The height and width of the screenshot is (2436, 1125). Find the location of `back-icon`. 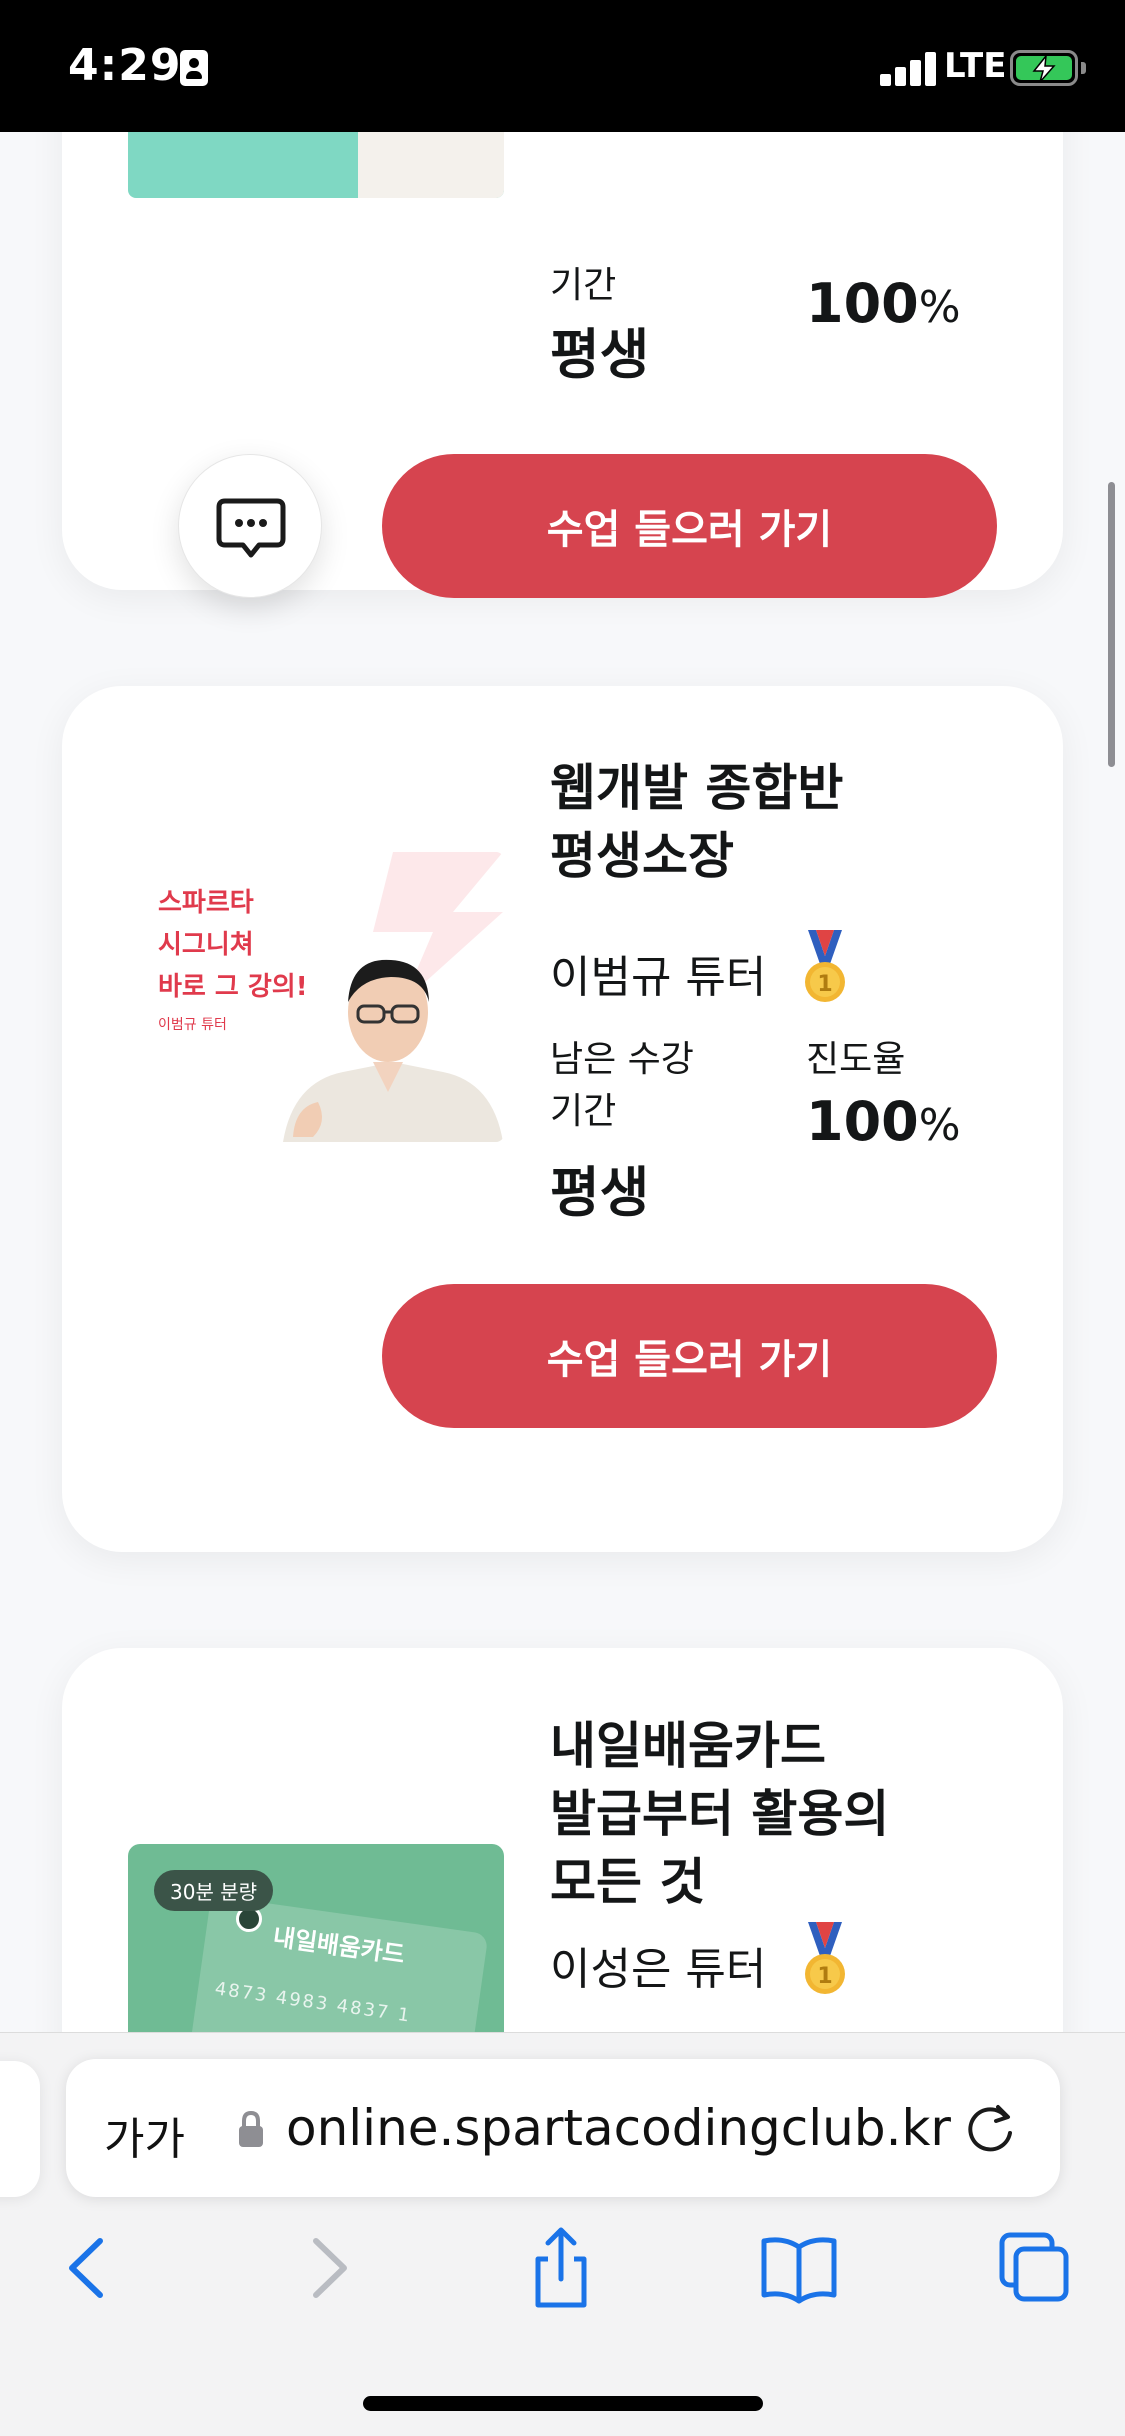

back-icon is located at coordinates (87, 2268).